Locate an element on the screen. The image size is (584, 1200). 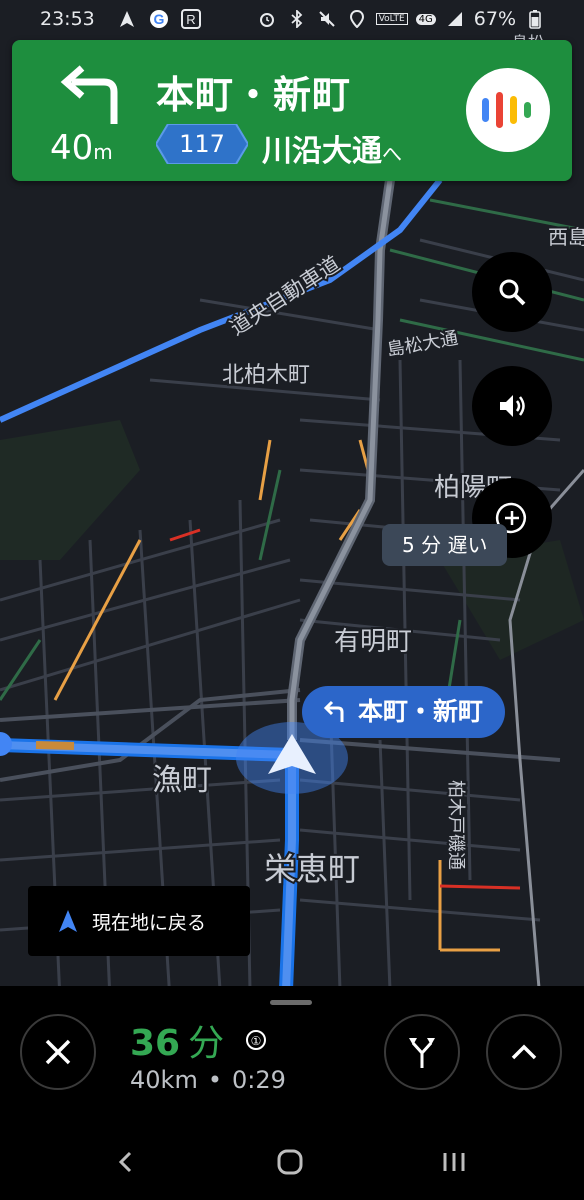
sound-button is located at coordinates (512, 406).